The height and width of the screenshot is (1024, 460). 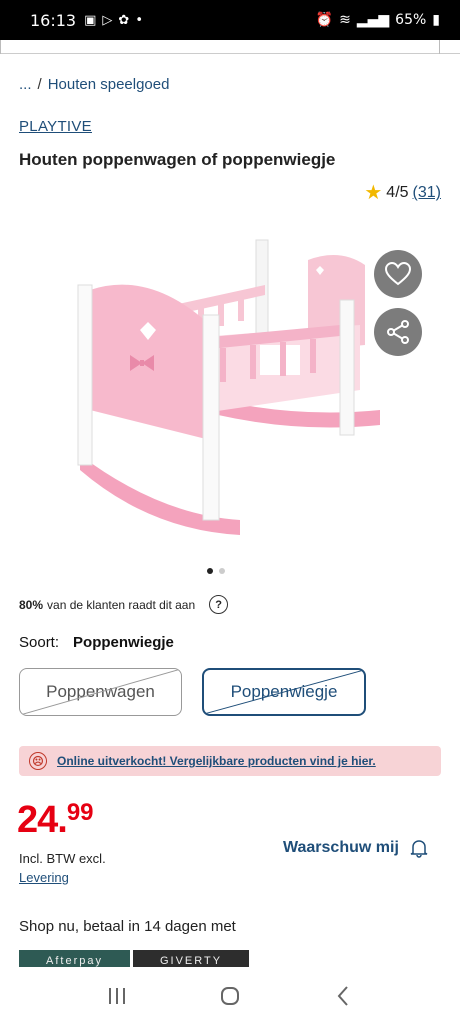 I want to click on back-icon, so click(x=343, y=996).